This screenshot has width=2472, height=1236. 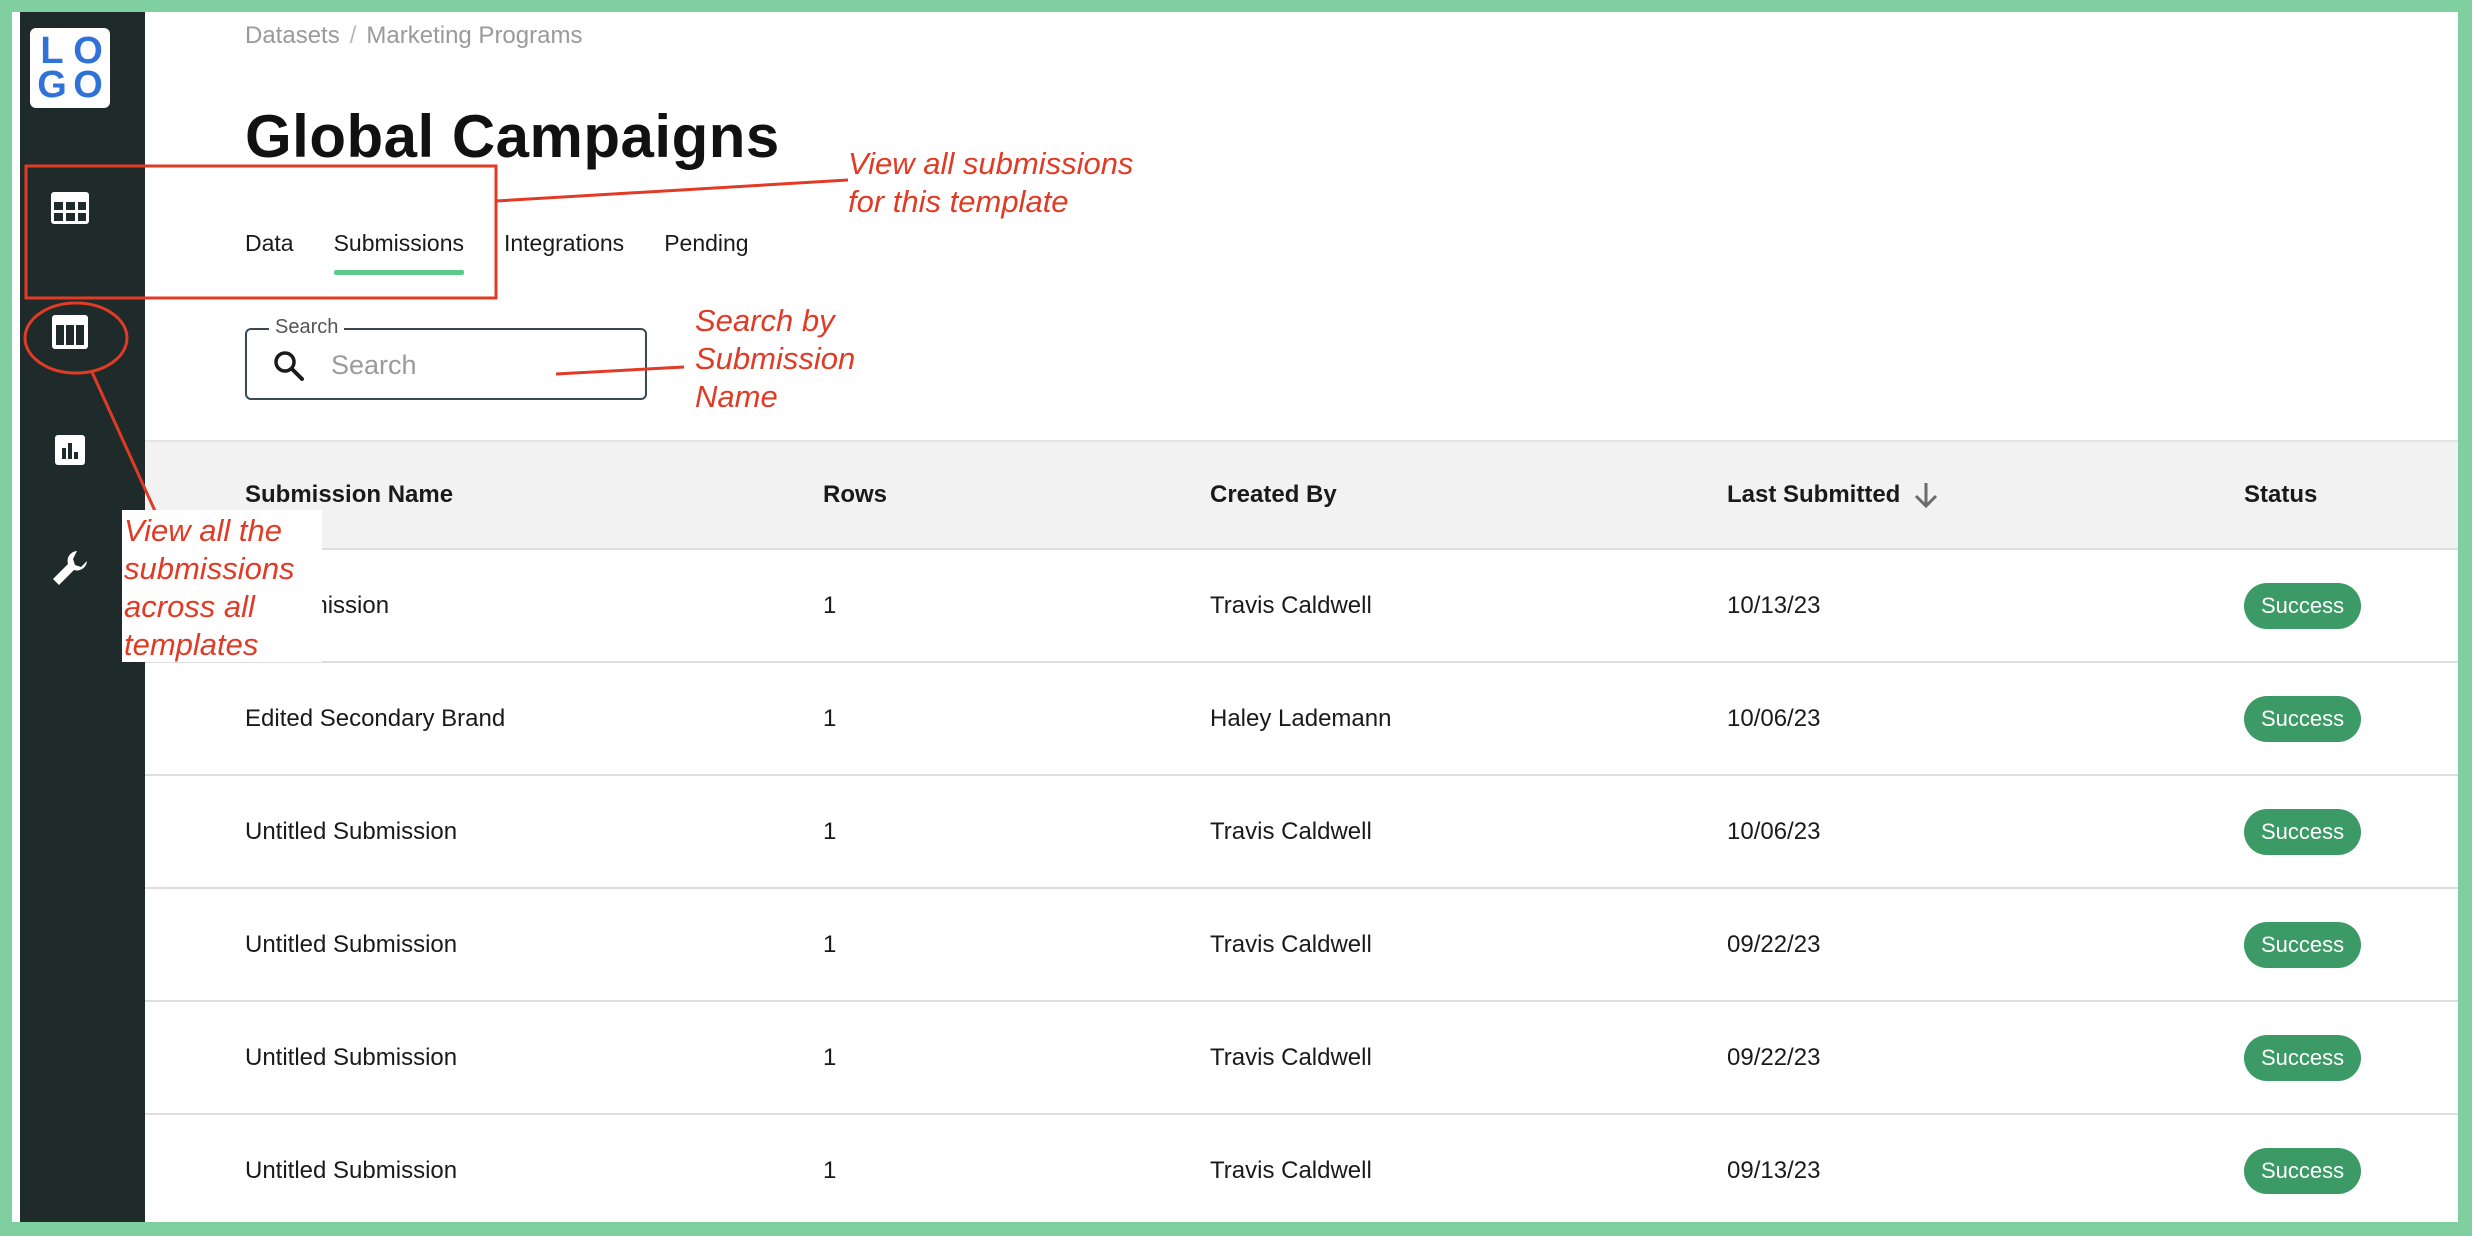 What do you see at coordinates (1273, 495) in the screenshot?
I see `header-created-by: Created By` at bounding box center [1273, 495].